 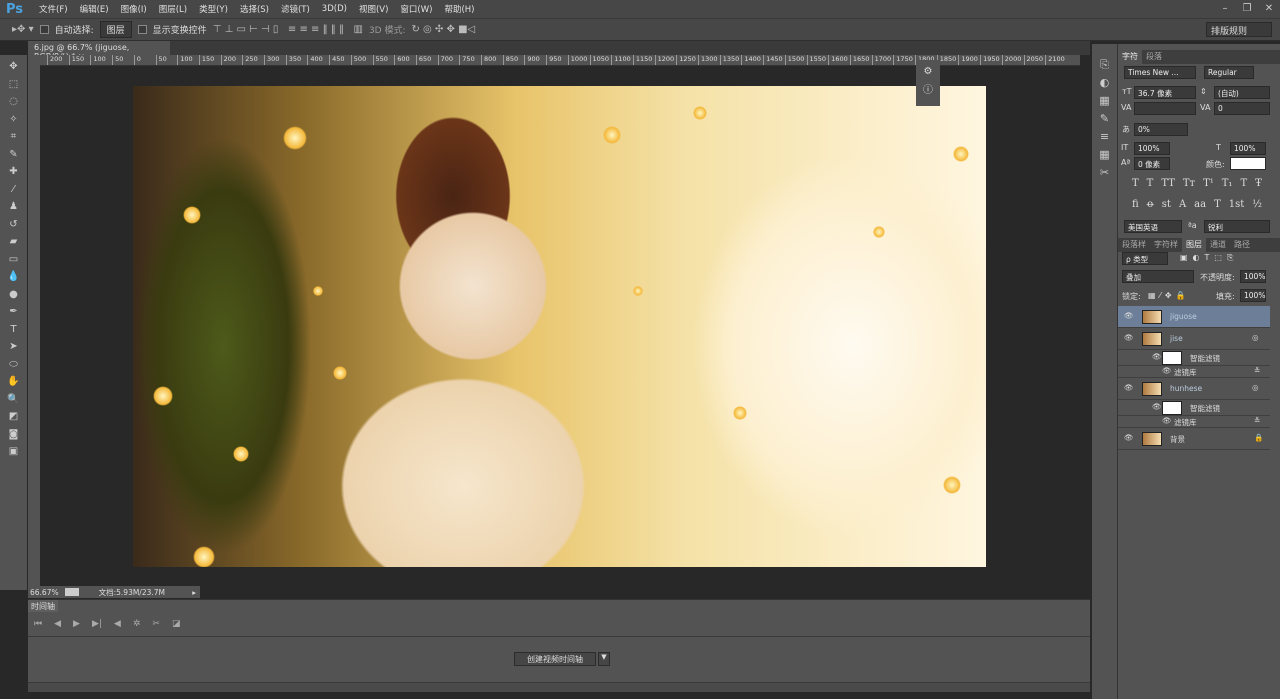 I want to click on faux-bold-button: T, so click(x=1135, y=183).